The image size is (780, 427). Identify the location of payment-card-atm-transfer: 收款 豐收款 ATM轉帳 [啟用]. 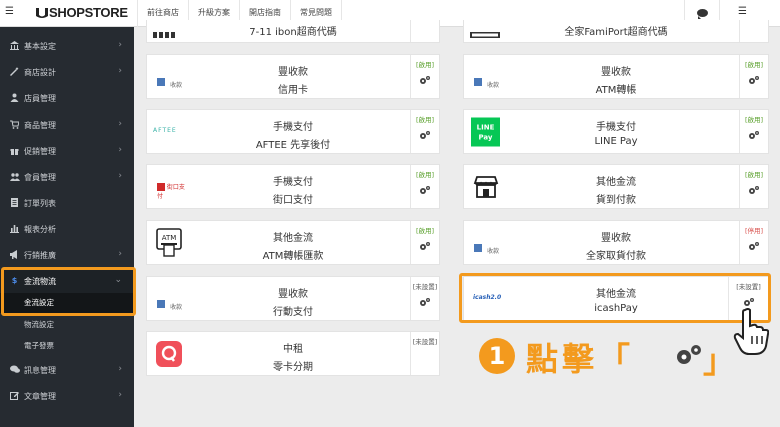
(616, 76).